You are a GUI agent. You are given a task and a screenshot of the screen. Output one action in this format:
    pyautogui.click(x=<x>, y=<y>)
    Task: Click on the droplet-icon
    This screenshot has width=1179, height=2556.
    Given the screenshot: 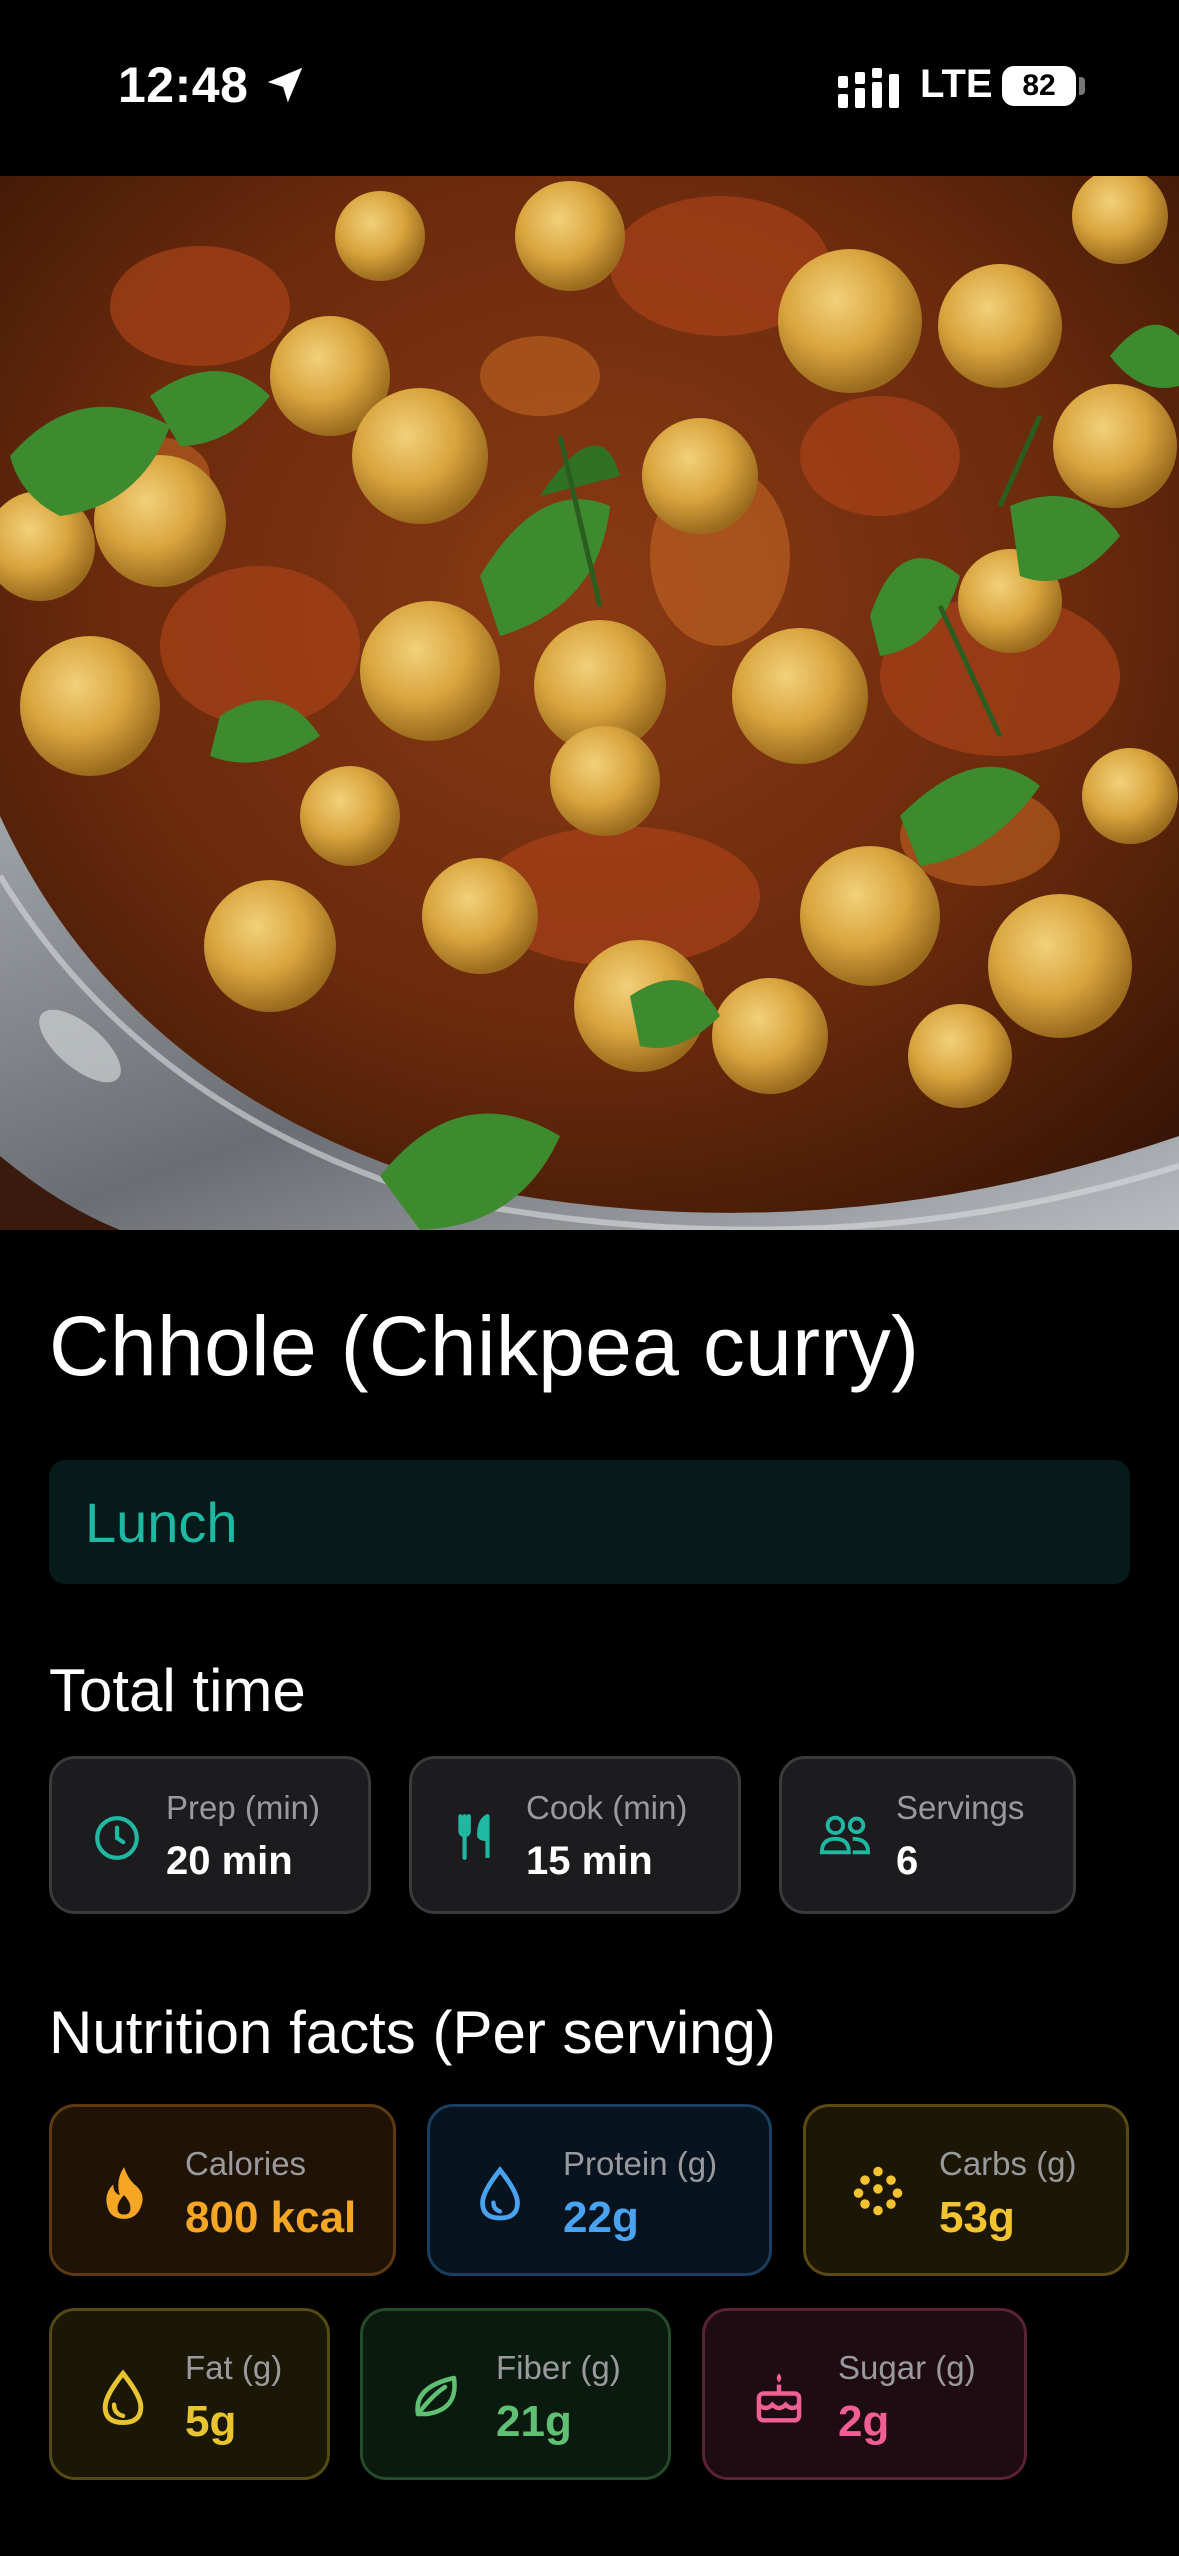 What is the action you would take?
    pyautogui.click(x=500, y=2193)
    